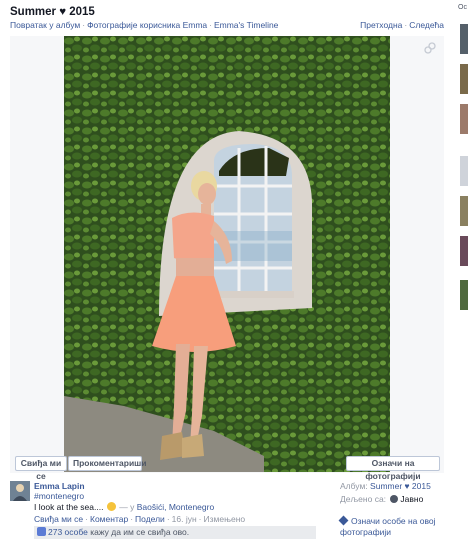  I want to click on globe-icon, so click(394, 499).